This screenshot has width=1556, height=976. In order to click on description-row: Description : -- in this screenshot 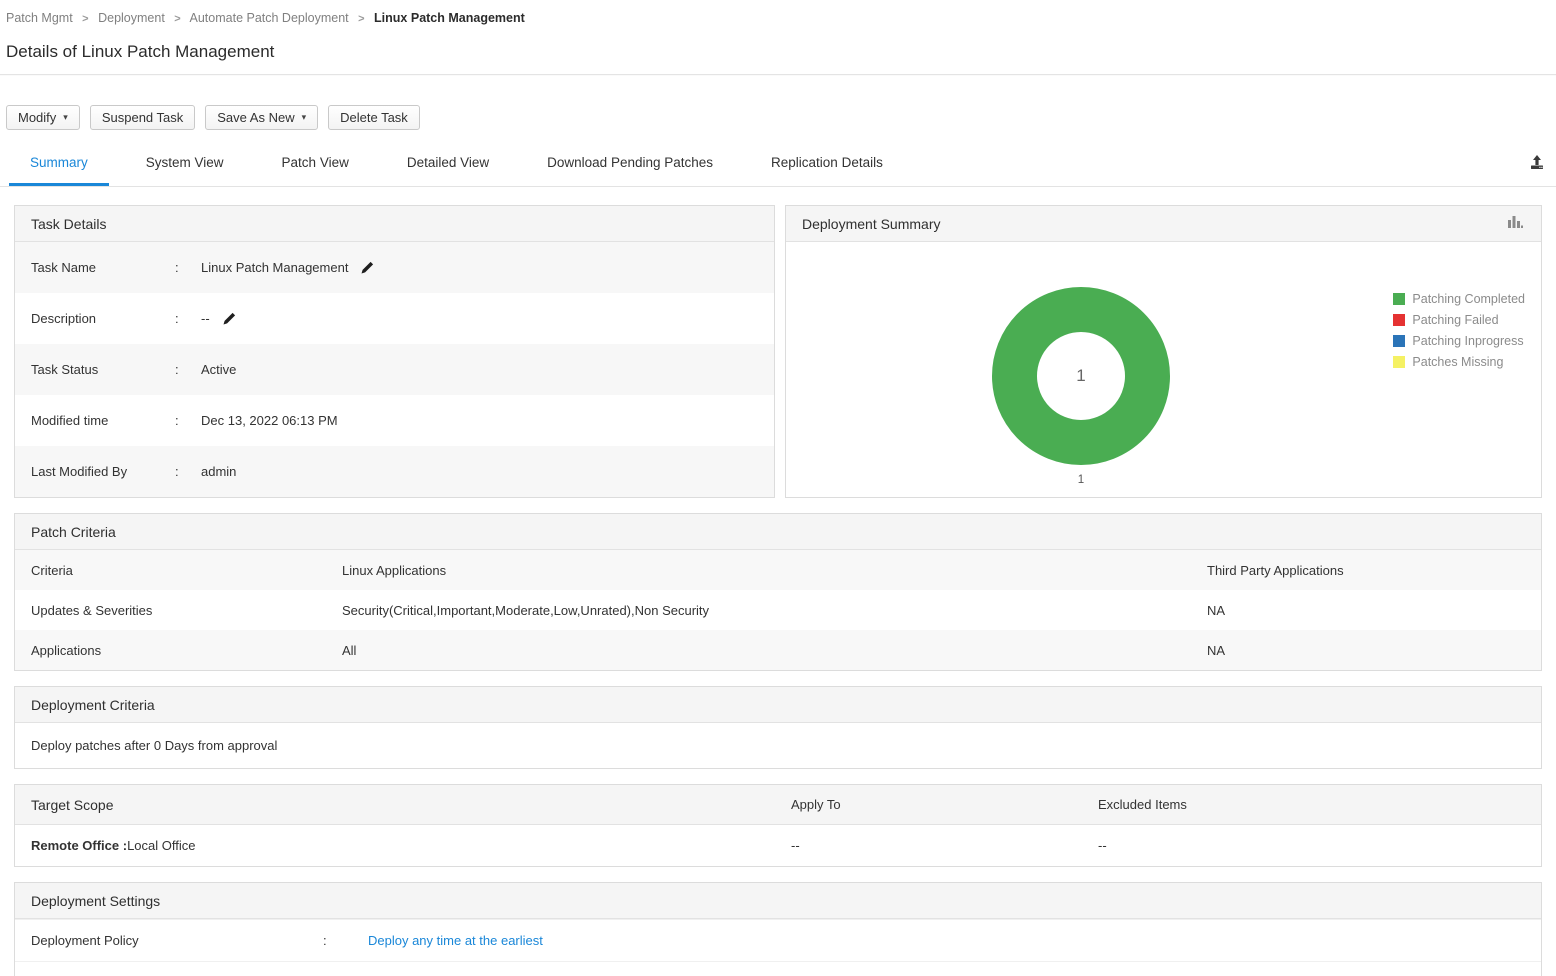, I will do `click(394, 318)`.